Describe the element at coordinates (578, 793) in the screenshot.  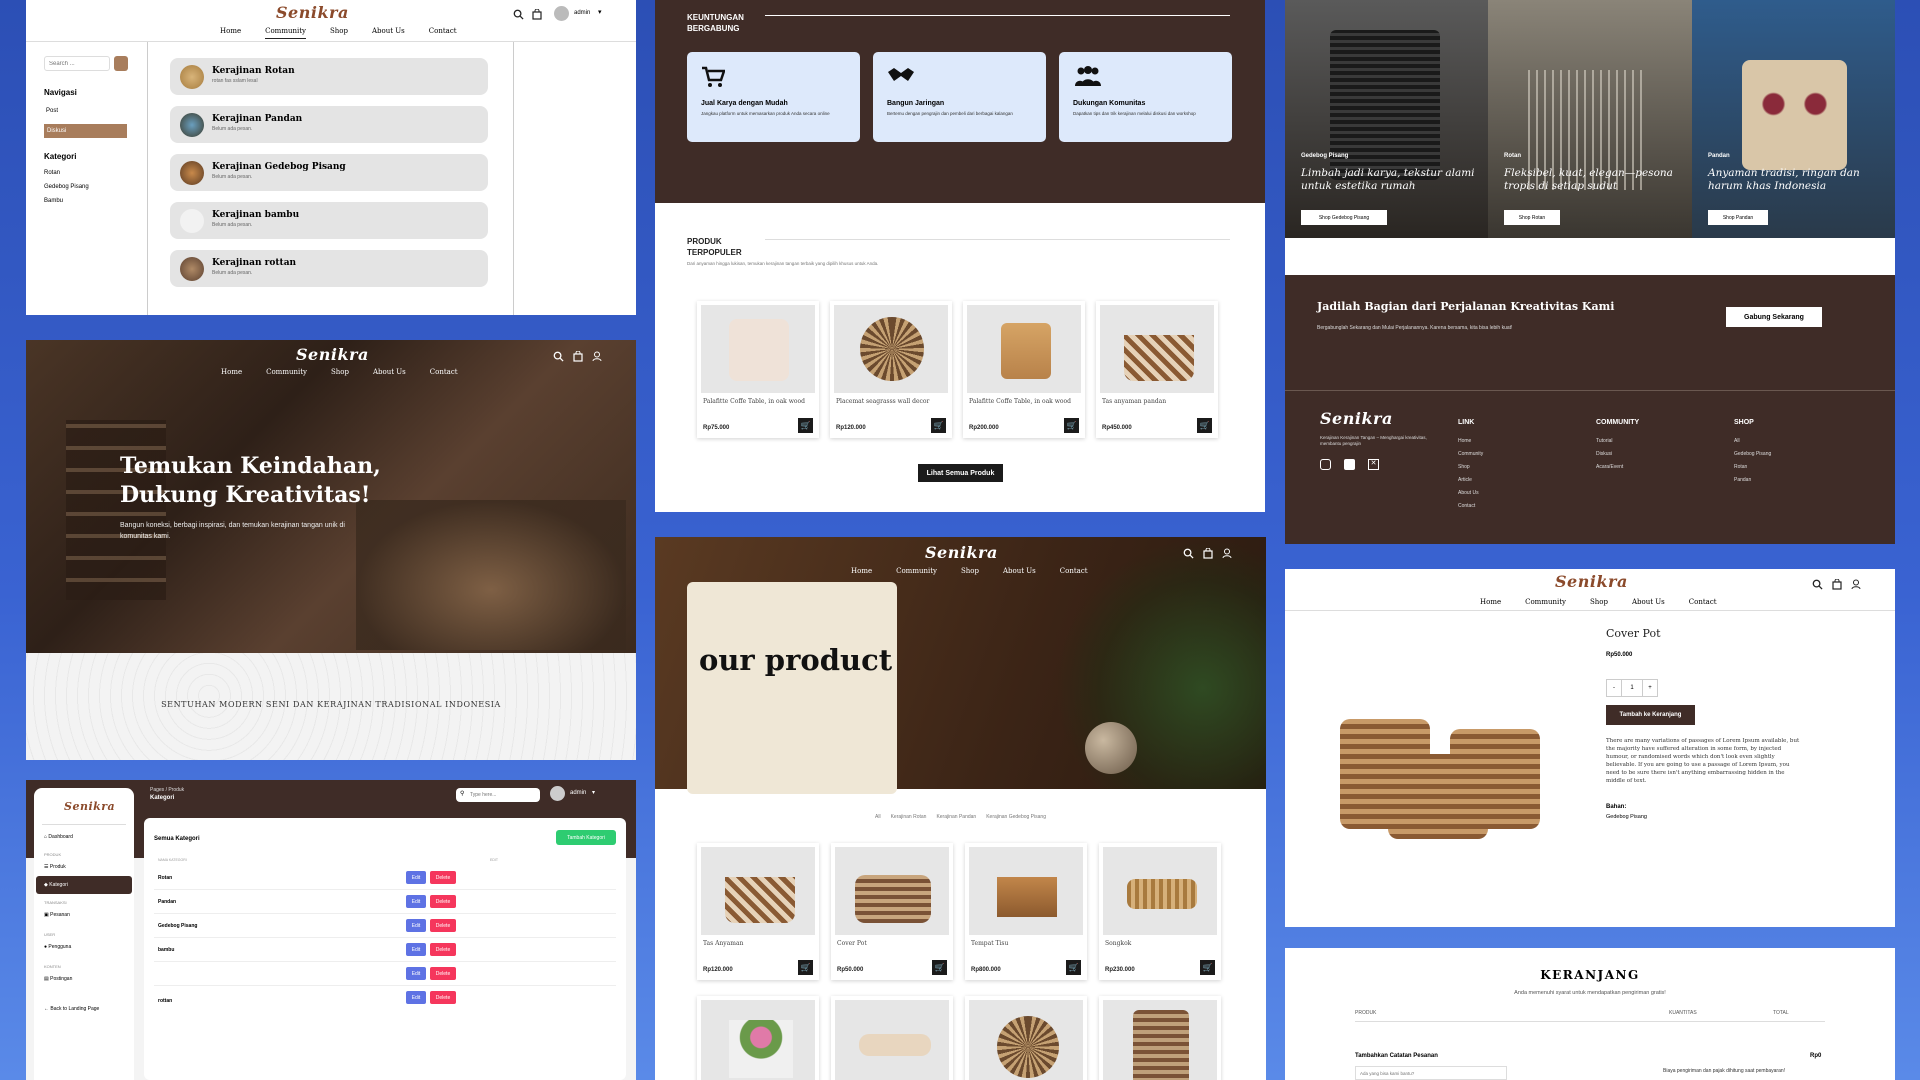
I see `user-name: admin` at that location.